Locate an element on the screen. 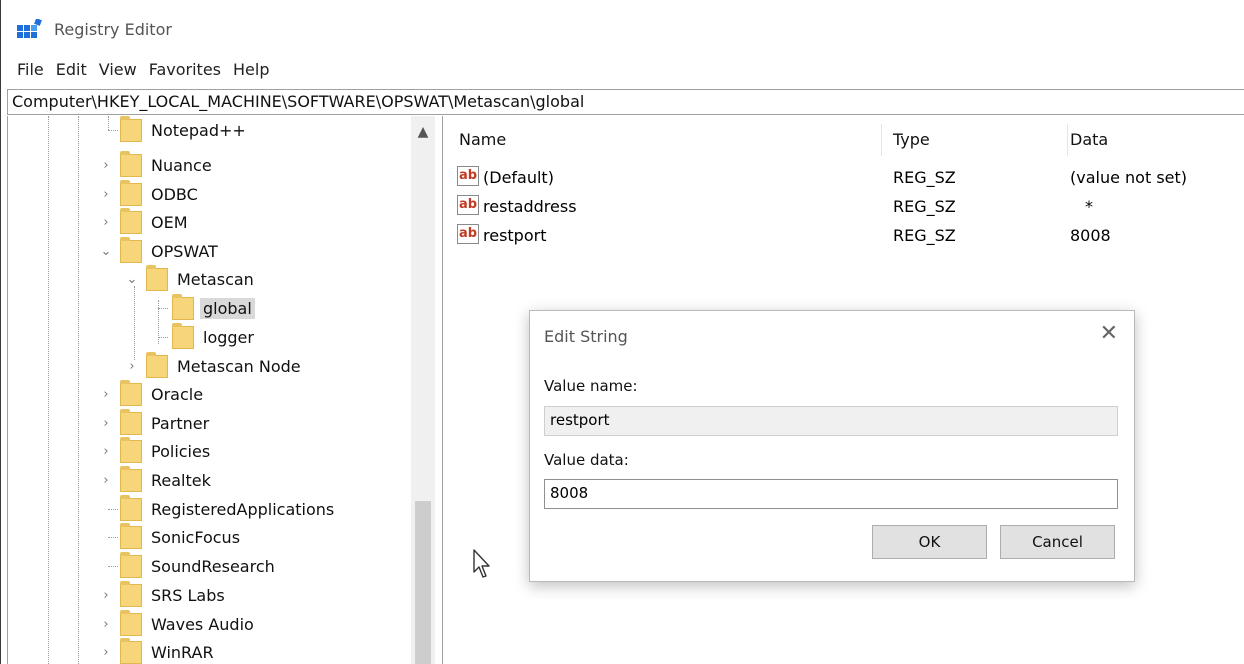 This screenshot has height=664, width=1244. menu-view: View is located at coordinates (118, 70).